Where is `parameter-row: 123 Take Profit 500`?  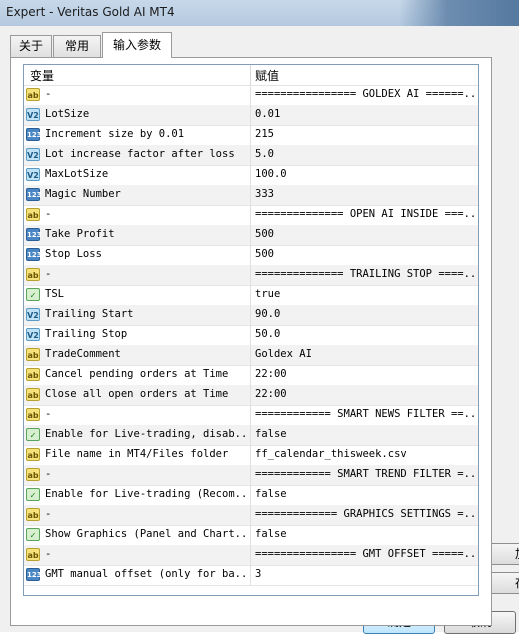 parameter-row: 123 Take Profit 500 is located at coordinates (251, 235).